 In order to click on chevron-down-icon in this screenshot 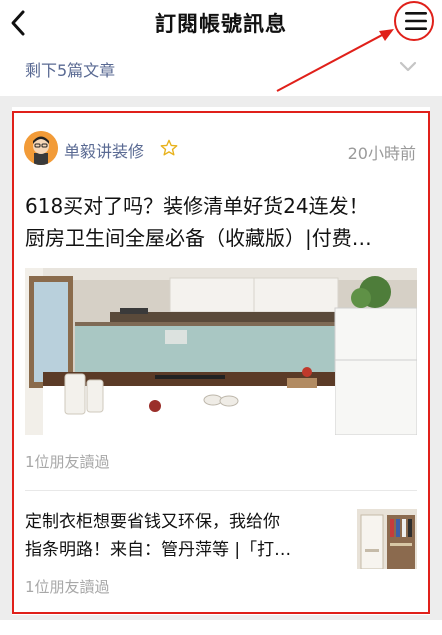, I will do `click(408, 67)`.